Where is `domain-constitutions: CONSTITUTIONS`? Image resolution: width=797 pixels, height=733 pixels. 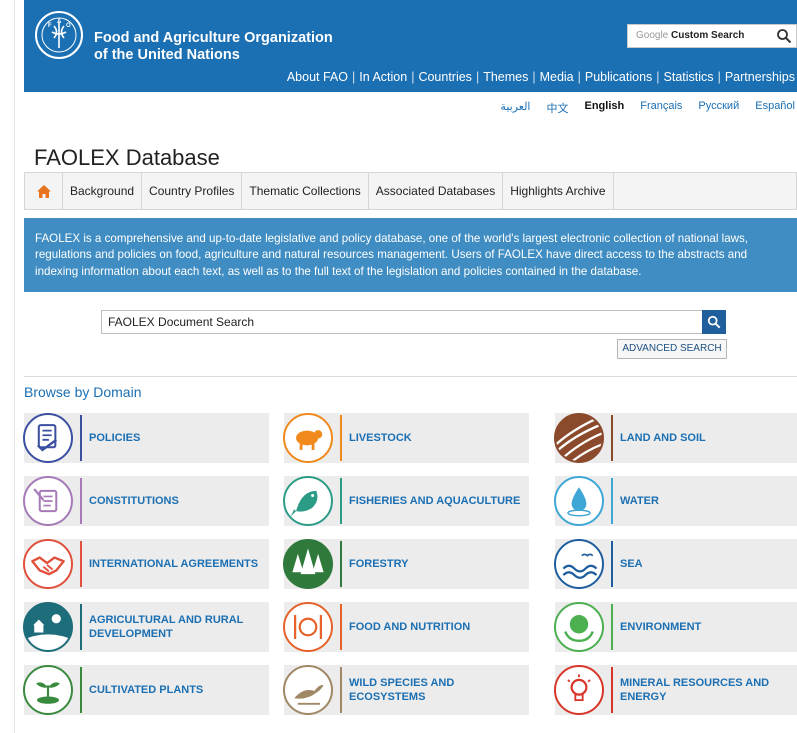 domain-constitutions: CONSTITUTIONS is located at coordinates (146, 501).